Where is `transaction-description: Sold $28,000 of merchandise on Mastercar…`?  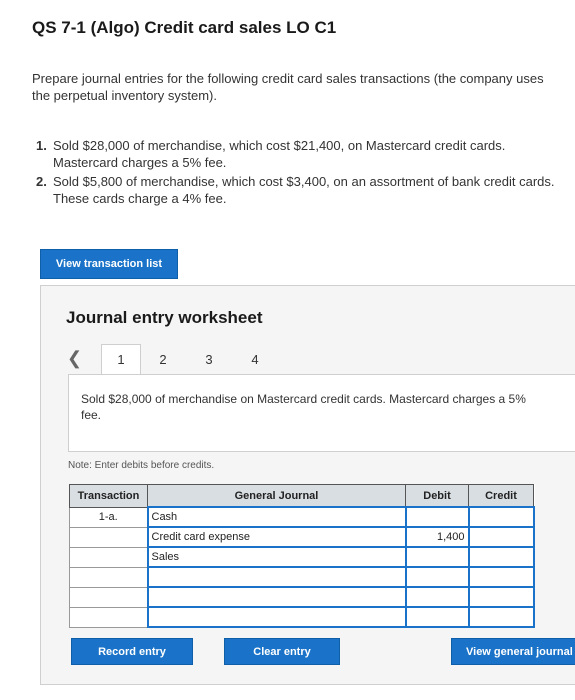
transaction-description: Sold $28,000 of merchandise on Mastercar… is located at coordinates (303, 407).